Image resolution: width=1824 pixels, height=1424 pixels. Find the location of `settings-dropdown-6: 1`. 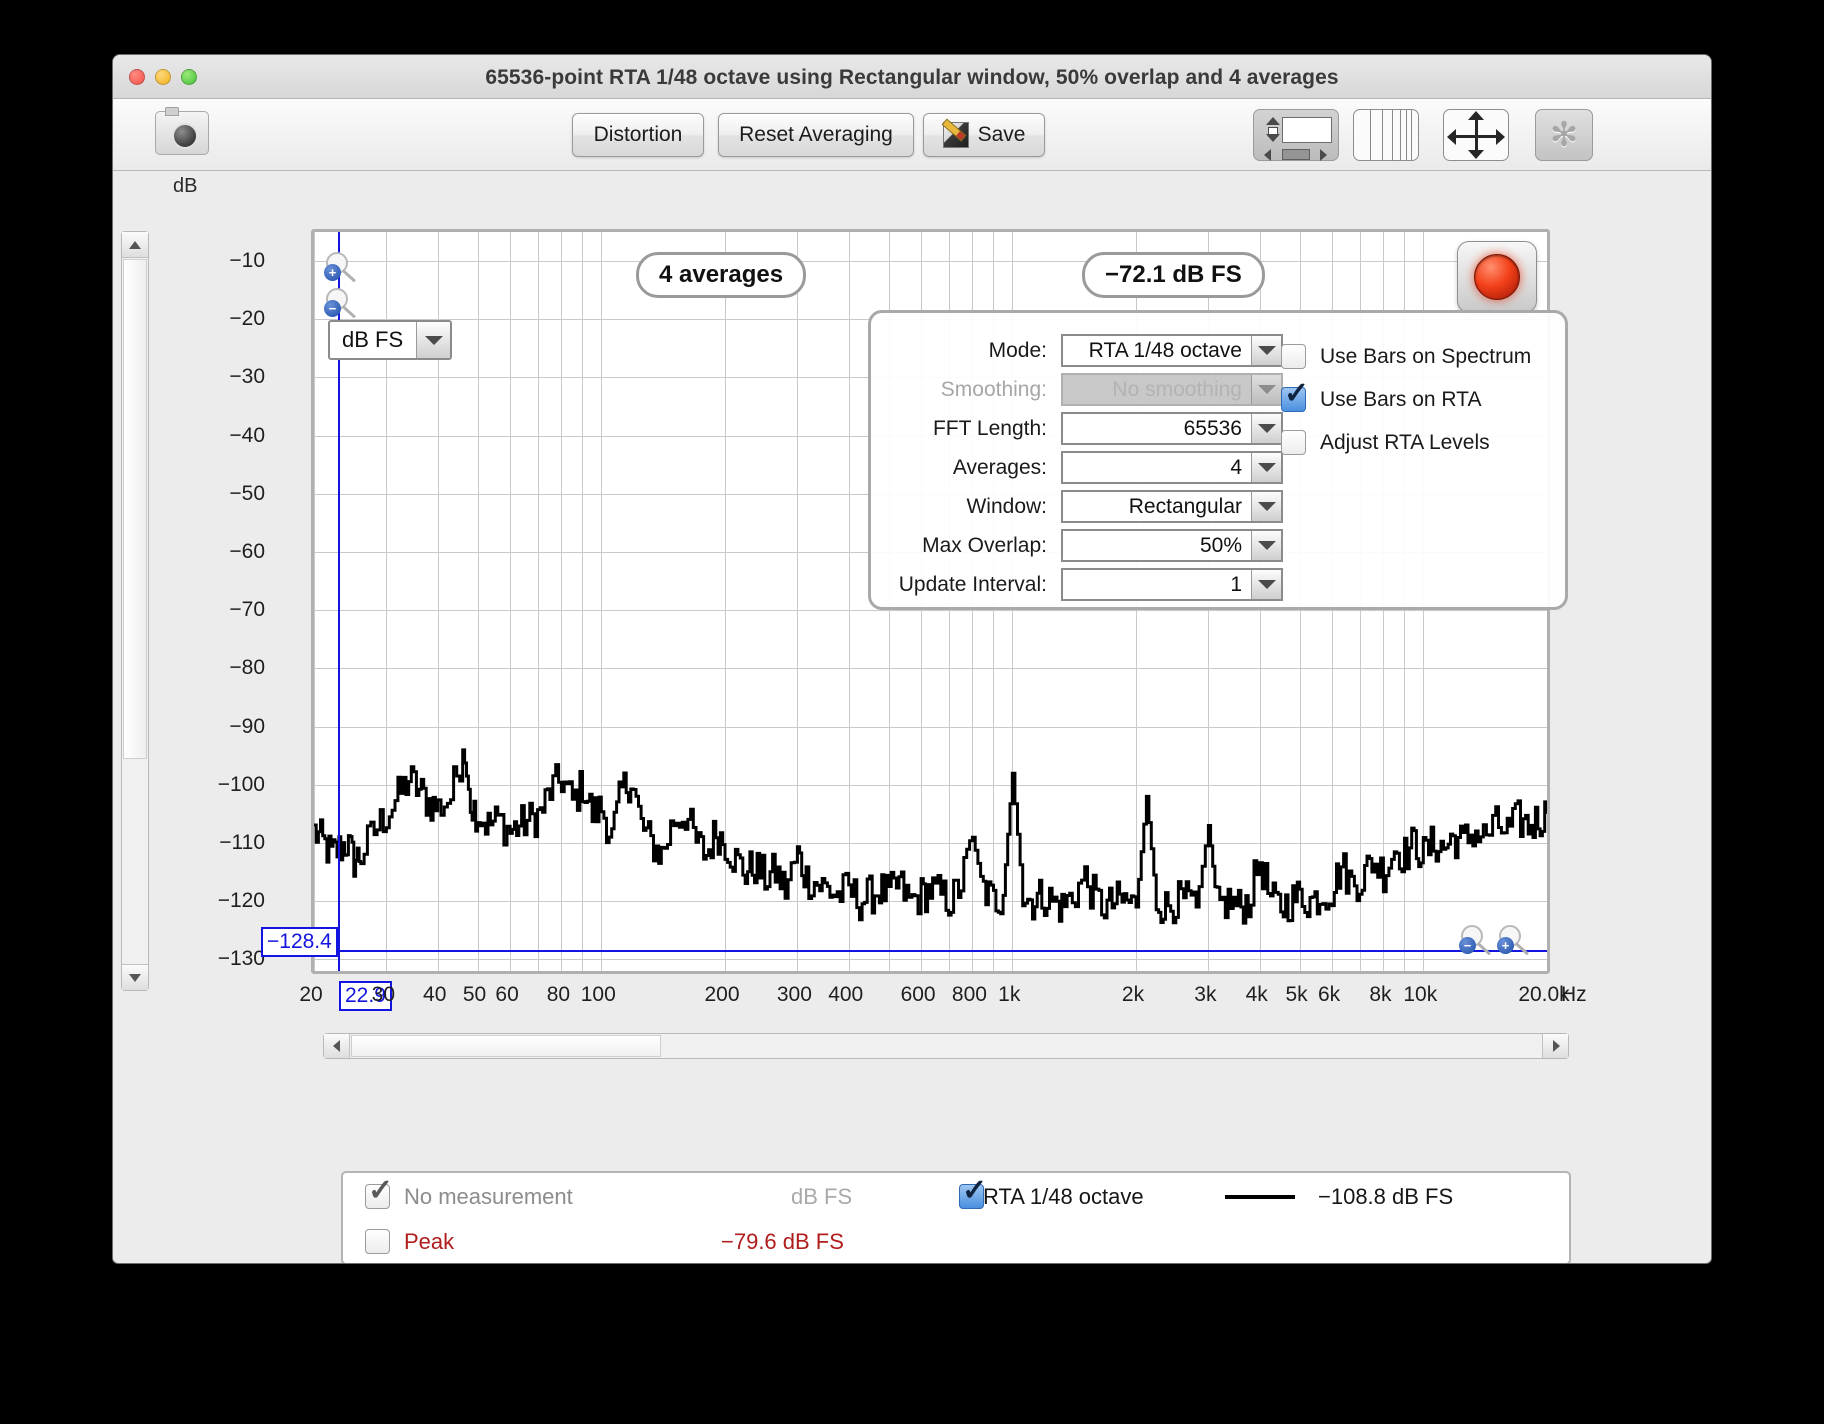

settings-dropdown-6: 1 is located at coordinates (1172, 584).